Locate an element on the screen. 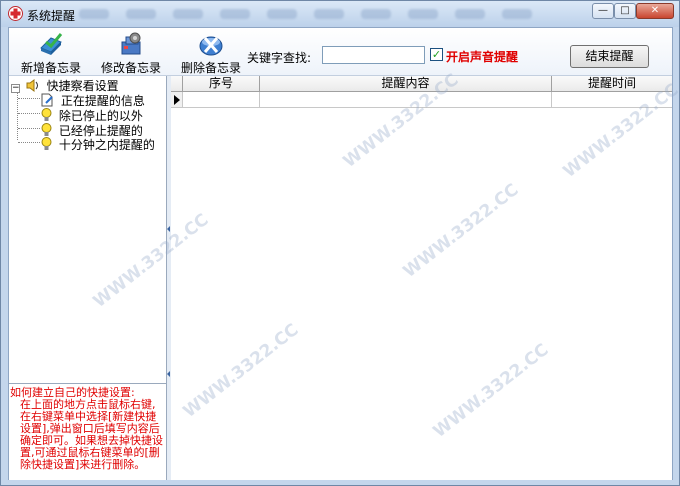  delete-memo-button: 删除备忘录 is located at coordinates (211, 53).